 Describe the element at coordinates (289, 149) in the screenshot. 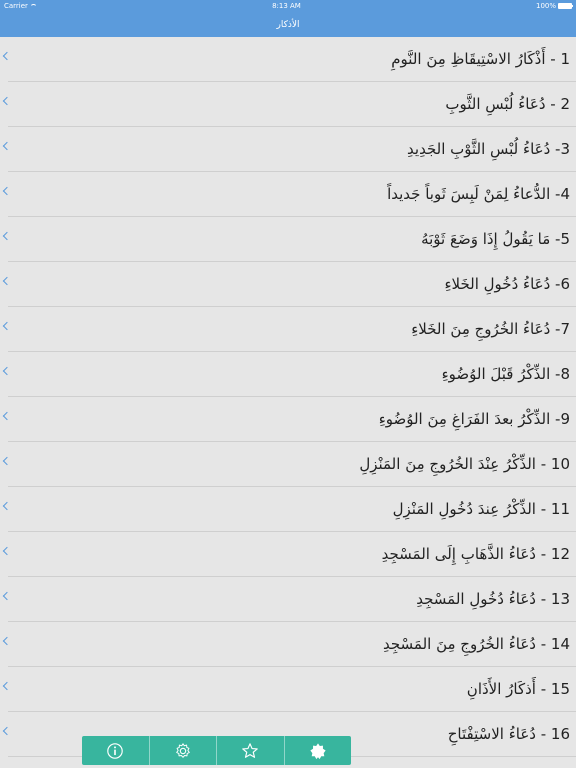

I see `list-item: 3- دُعَاءُ لُبْسِ الثَّوْبِ الجَدِيدِ` at that location.